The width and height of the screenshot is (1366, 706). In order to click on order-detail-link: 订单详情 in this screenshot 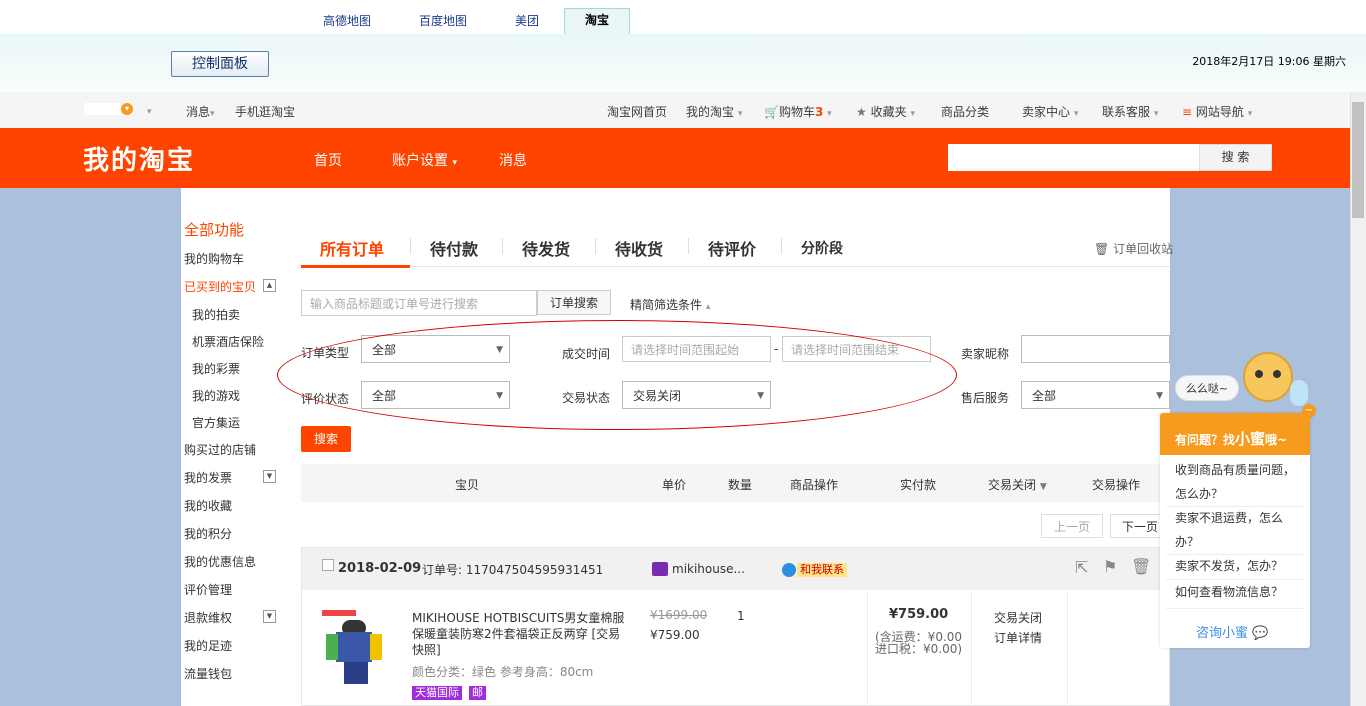, I will do `click(1018, 637)`.